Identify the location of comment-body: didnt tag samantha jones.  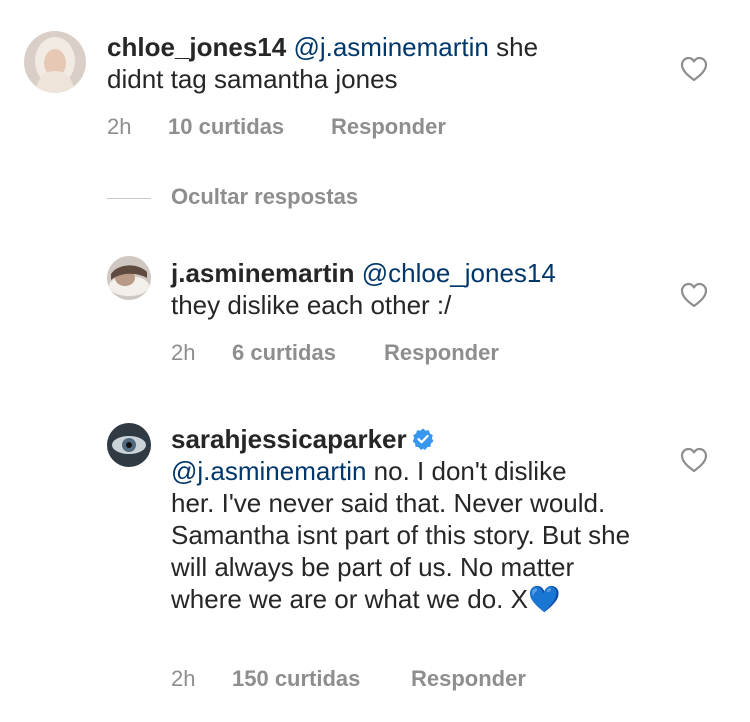
(252, 79).